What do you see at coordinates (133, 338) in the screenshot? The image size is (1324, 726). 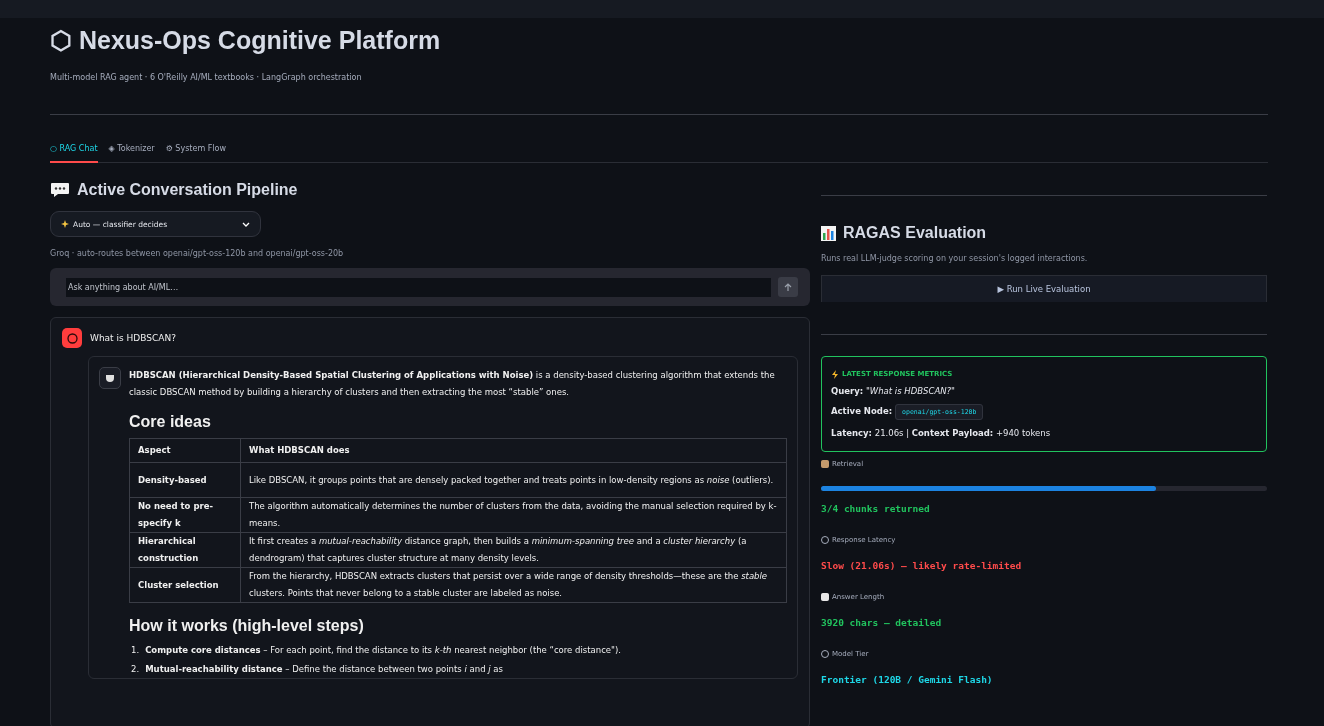 I see `user-message: What is HDBSCAN?` at bounding box center [133, 338].